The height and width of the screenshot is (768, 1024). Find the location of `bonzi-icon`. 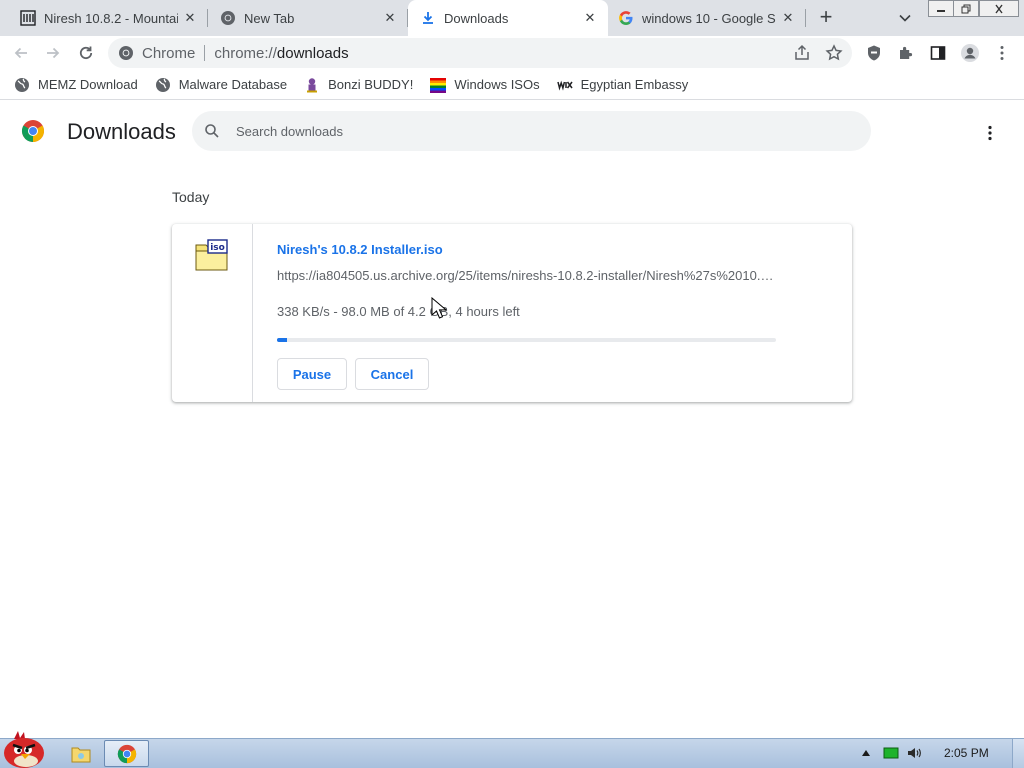

bonzi-icon is located at coordinates (312, 85).